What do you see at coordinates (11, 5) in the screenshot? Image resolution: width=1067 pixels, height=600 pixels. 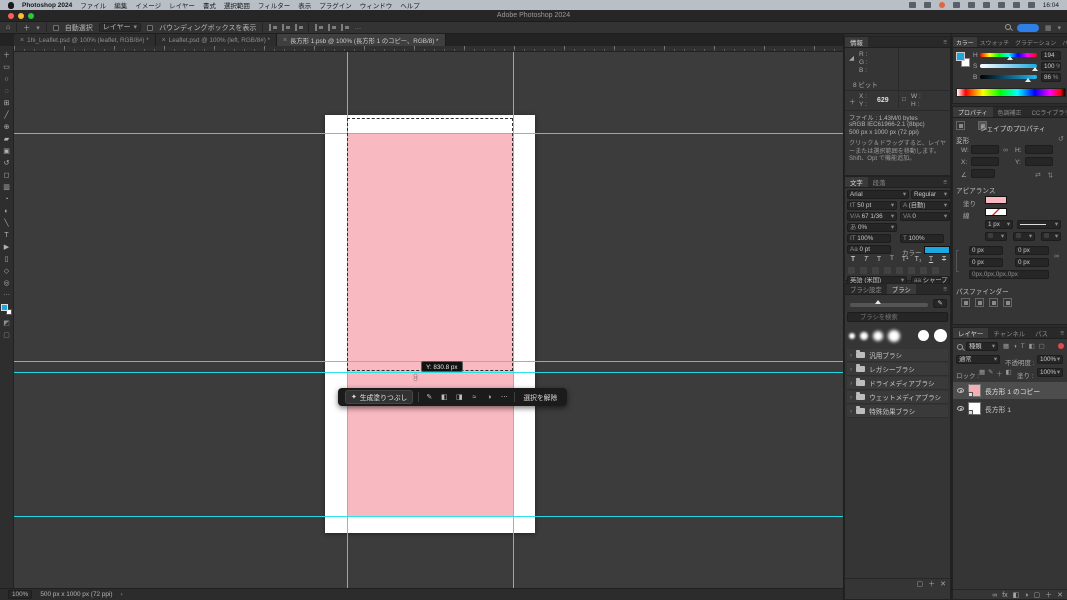 I see `apple-menu-icon` at bounding box center [11, 5].